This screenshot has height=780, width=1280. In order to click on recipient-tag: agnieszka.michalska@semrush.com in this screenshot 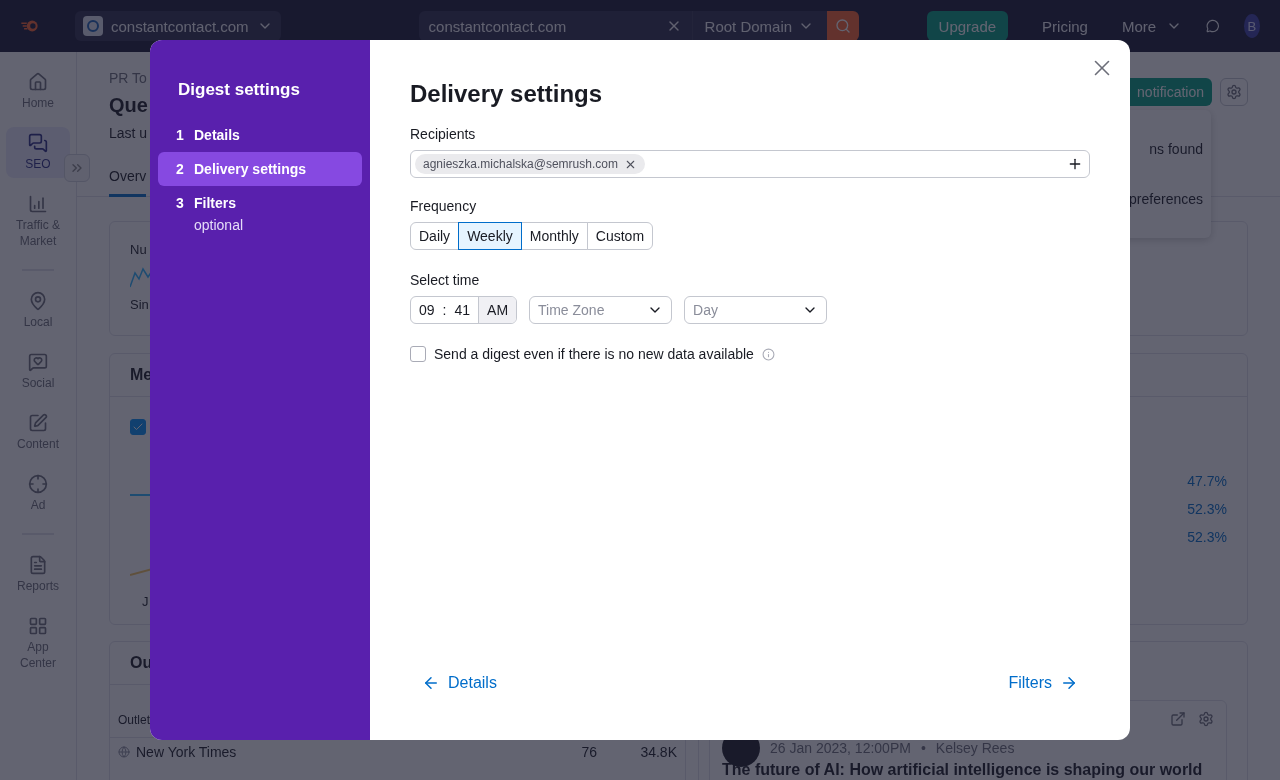, I will do `click(530, 164)`.